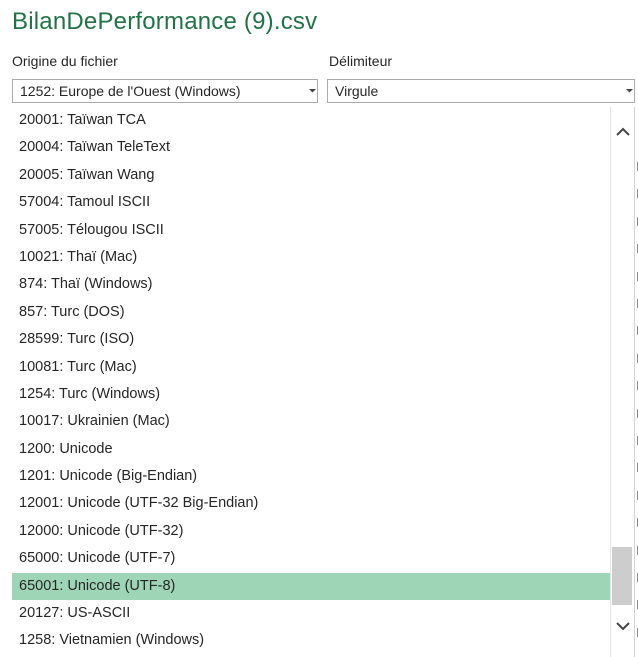 This screenshot has height=657, width=638. Describe the element at coordinates (481, 91) in the screenshot. I see `delimiter-select: Virgule` at that location.